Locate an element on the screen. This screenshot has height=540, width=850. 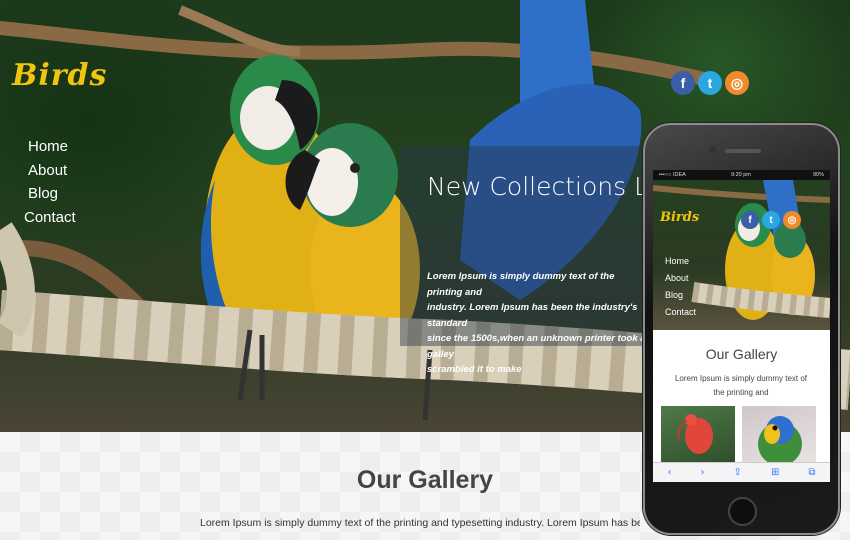
site-logo: Birds is located at coordinates (59, 75).